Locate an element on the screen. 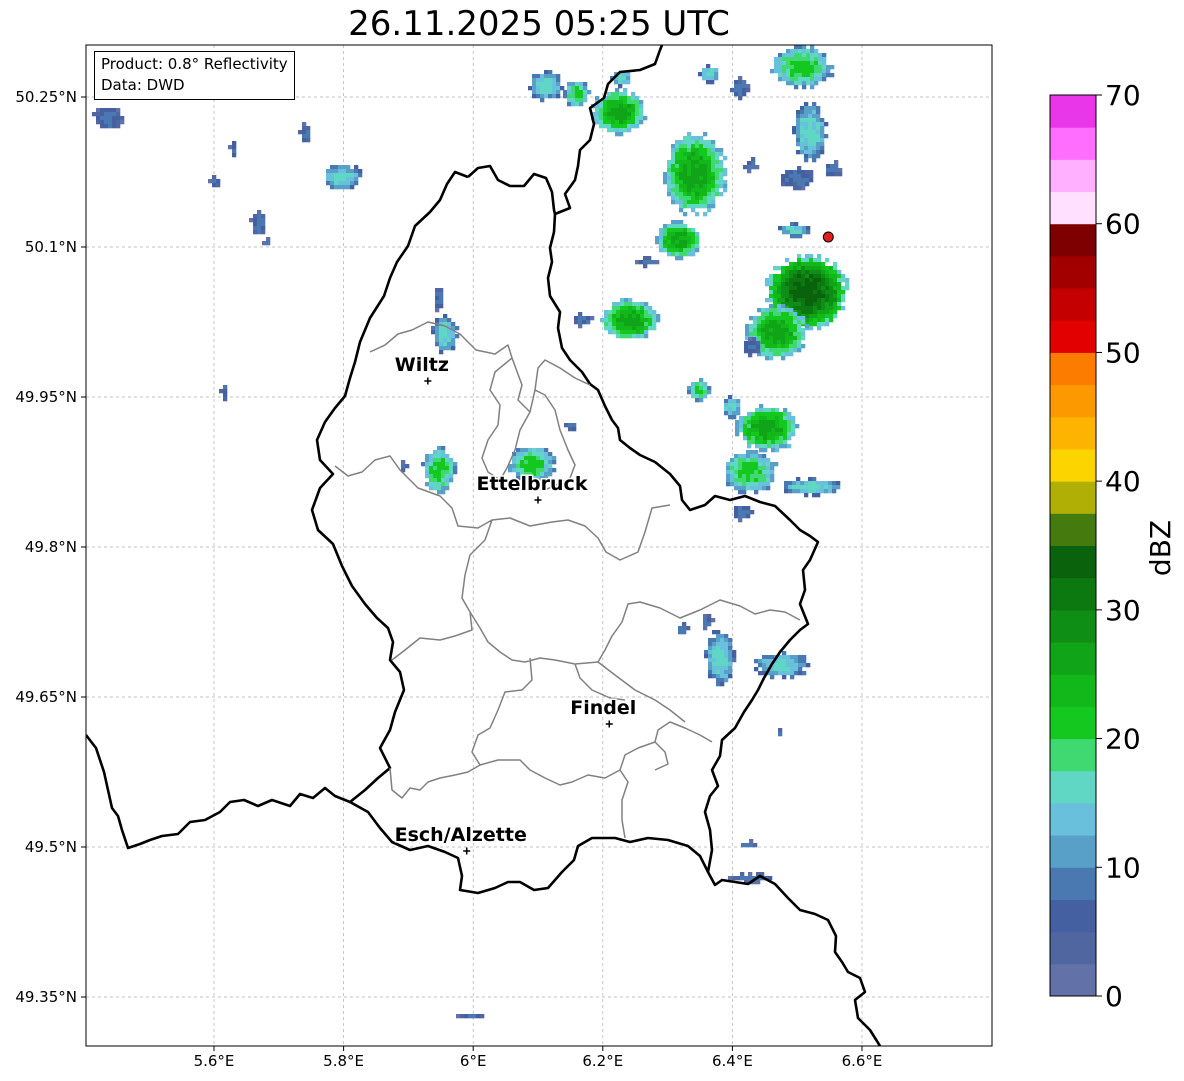 Image resolution: width=1184 pixels, height=1081 pixels. y-tick-label: 49.5°N is located at coordinates (51, 847).